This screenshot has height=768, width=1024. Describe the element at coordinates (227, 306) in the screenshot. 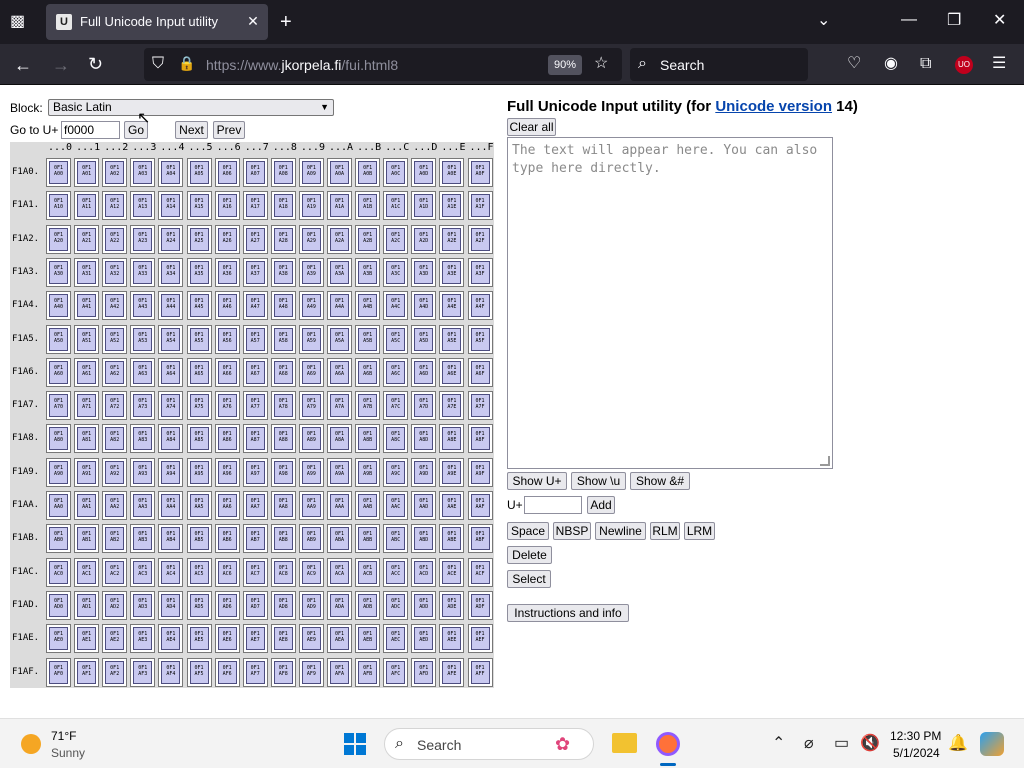

I see `char-cell: 0F1 A46` at that location.